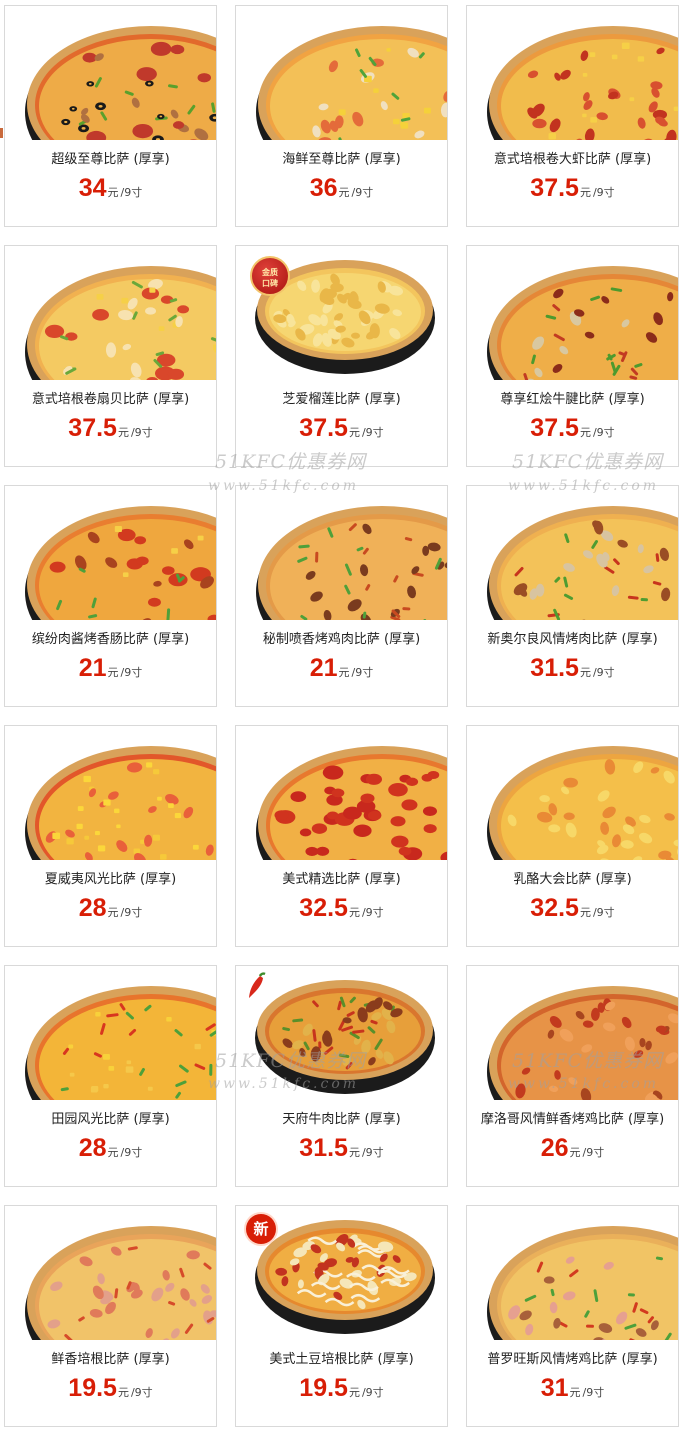  I want to click on price-line: 31元/9寸, so click(572, 1388).